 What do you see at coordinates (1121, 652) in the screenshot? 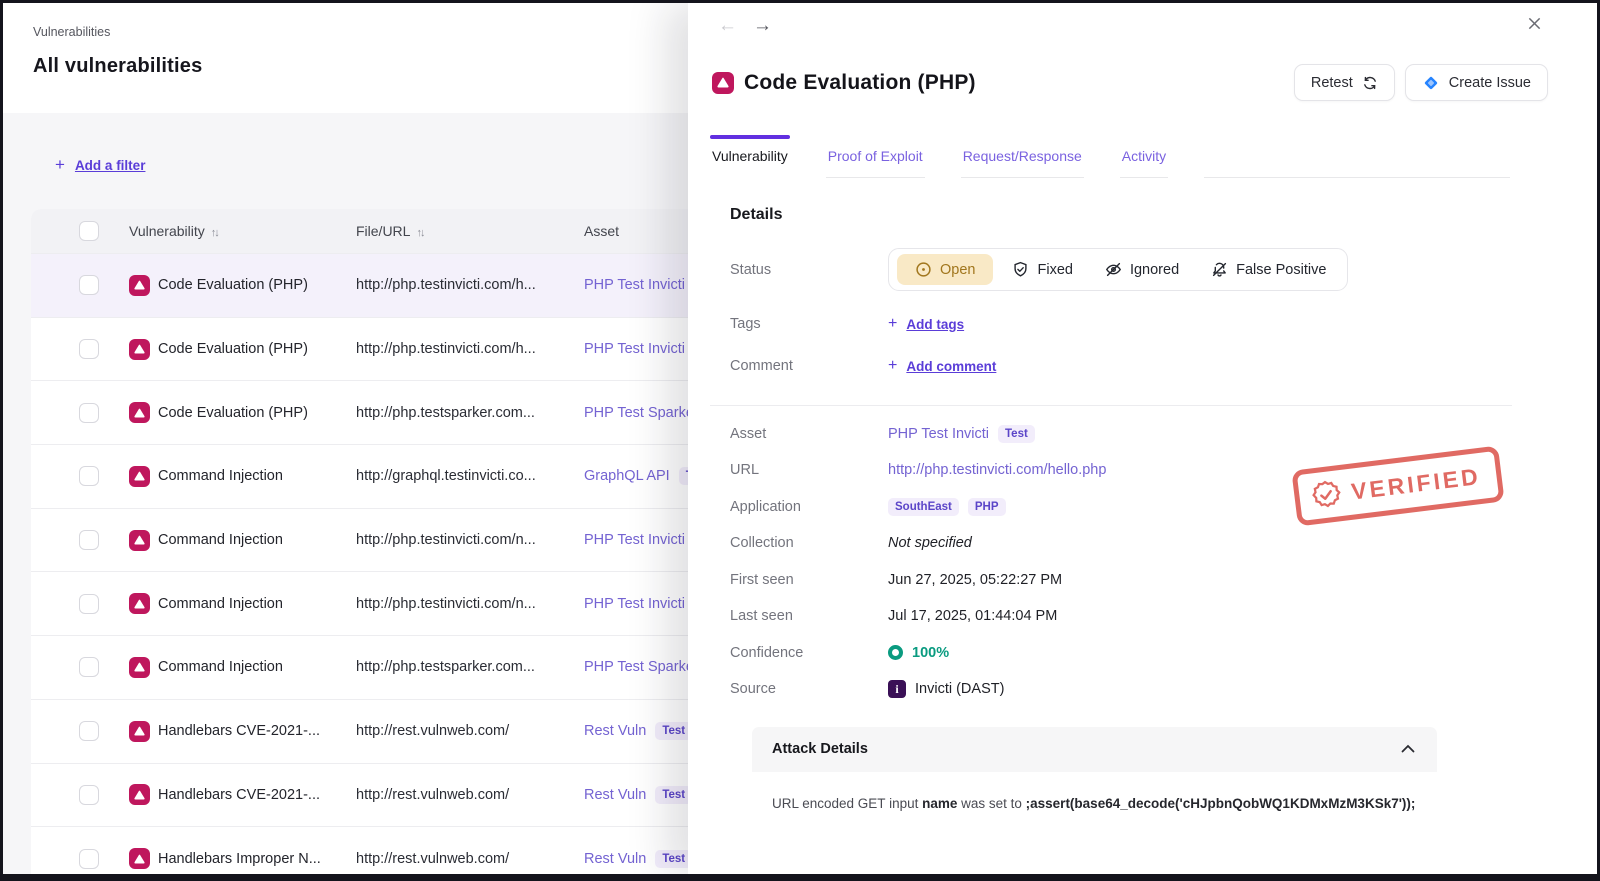
I see `detail-field-row: Confidence 100%` at bounding box center [1121, 652].